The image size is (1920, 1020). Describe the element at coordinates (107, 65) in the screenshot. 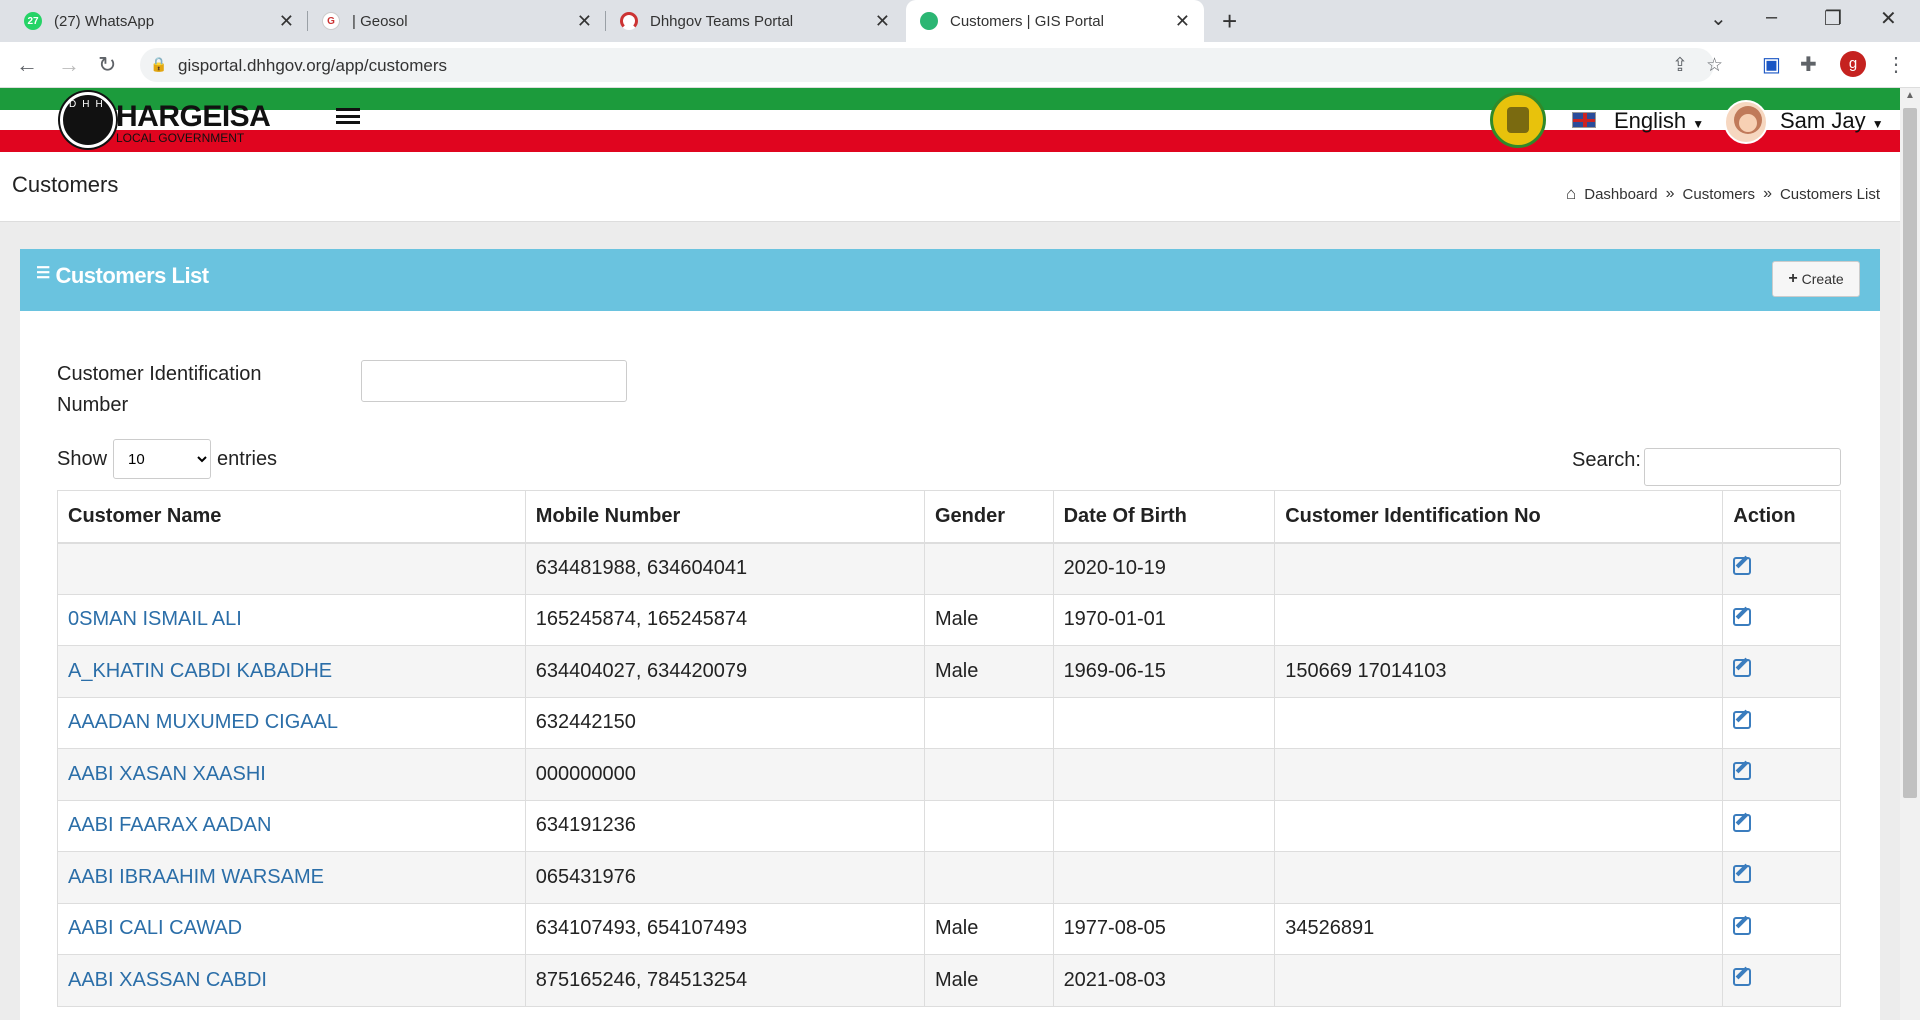

I see `reload-icon: ↻` at that location.